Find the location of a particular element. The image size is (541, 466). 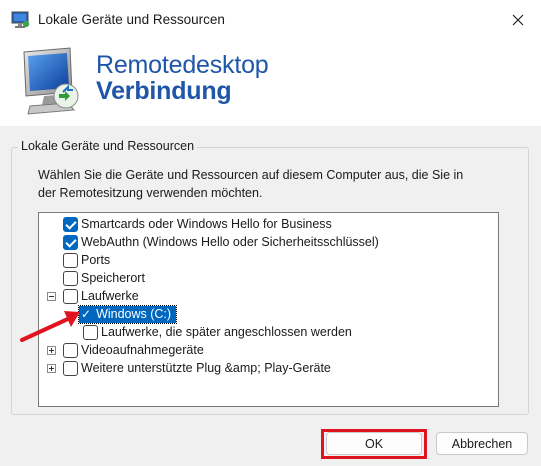

collapse-icon is located at coordinates (51, 296).